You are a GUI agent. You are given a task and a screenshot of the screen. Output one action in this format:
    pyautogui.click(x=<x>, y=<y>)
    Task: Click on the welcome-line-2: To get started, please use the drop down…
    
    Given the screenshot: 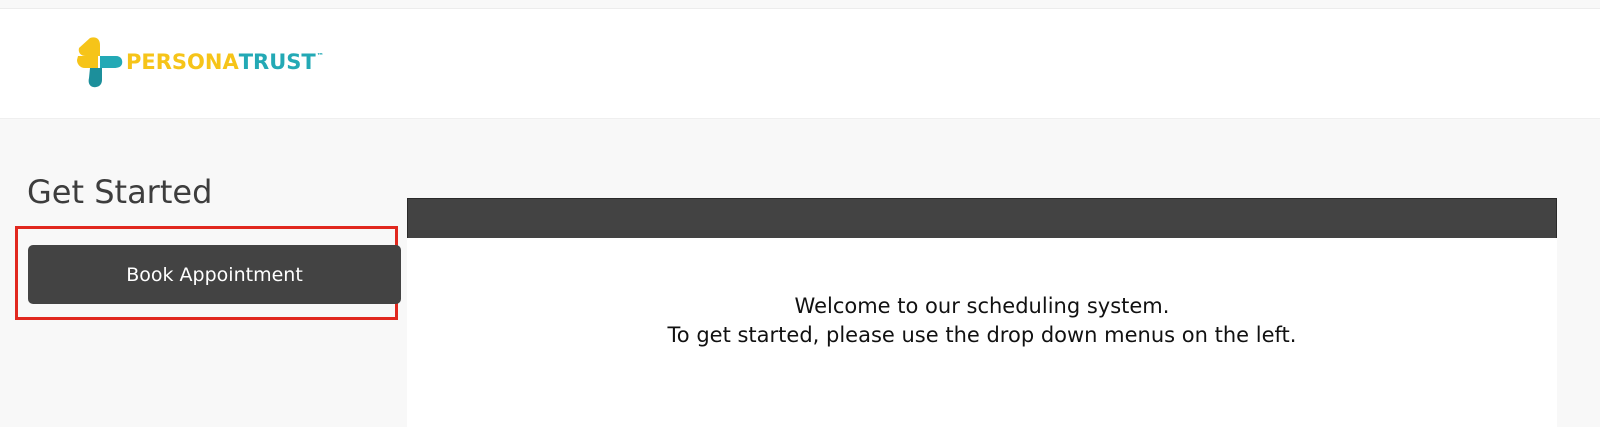 What is the action you would take?
    pyautogui.click(x=982, y=335)
    